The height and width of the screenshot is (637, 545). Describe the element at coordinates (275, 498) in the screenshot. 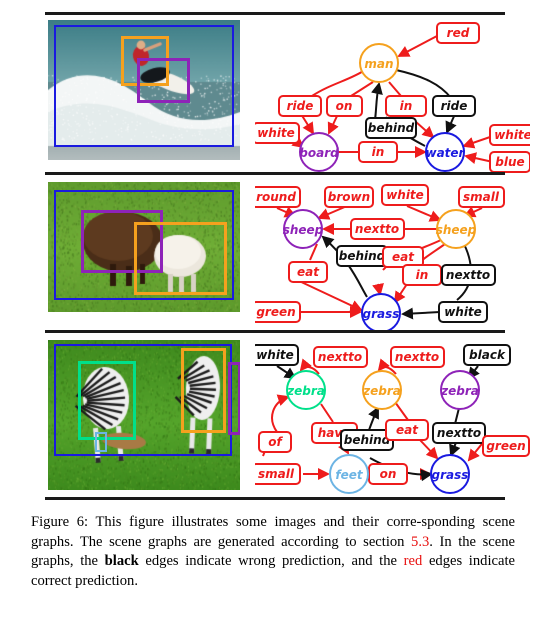

I see `figure-bottom-rule` at that location.